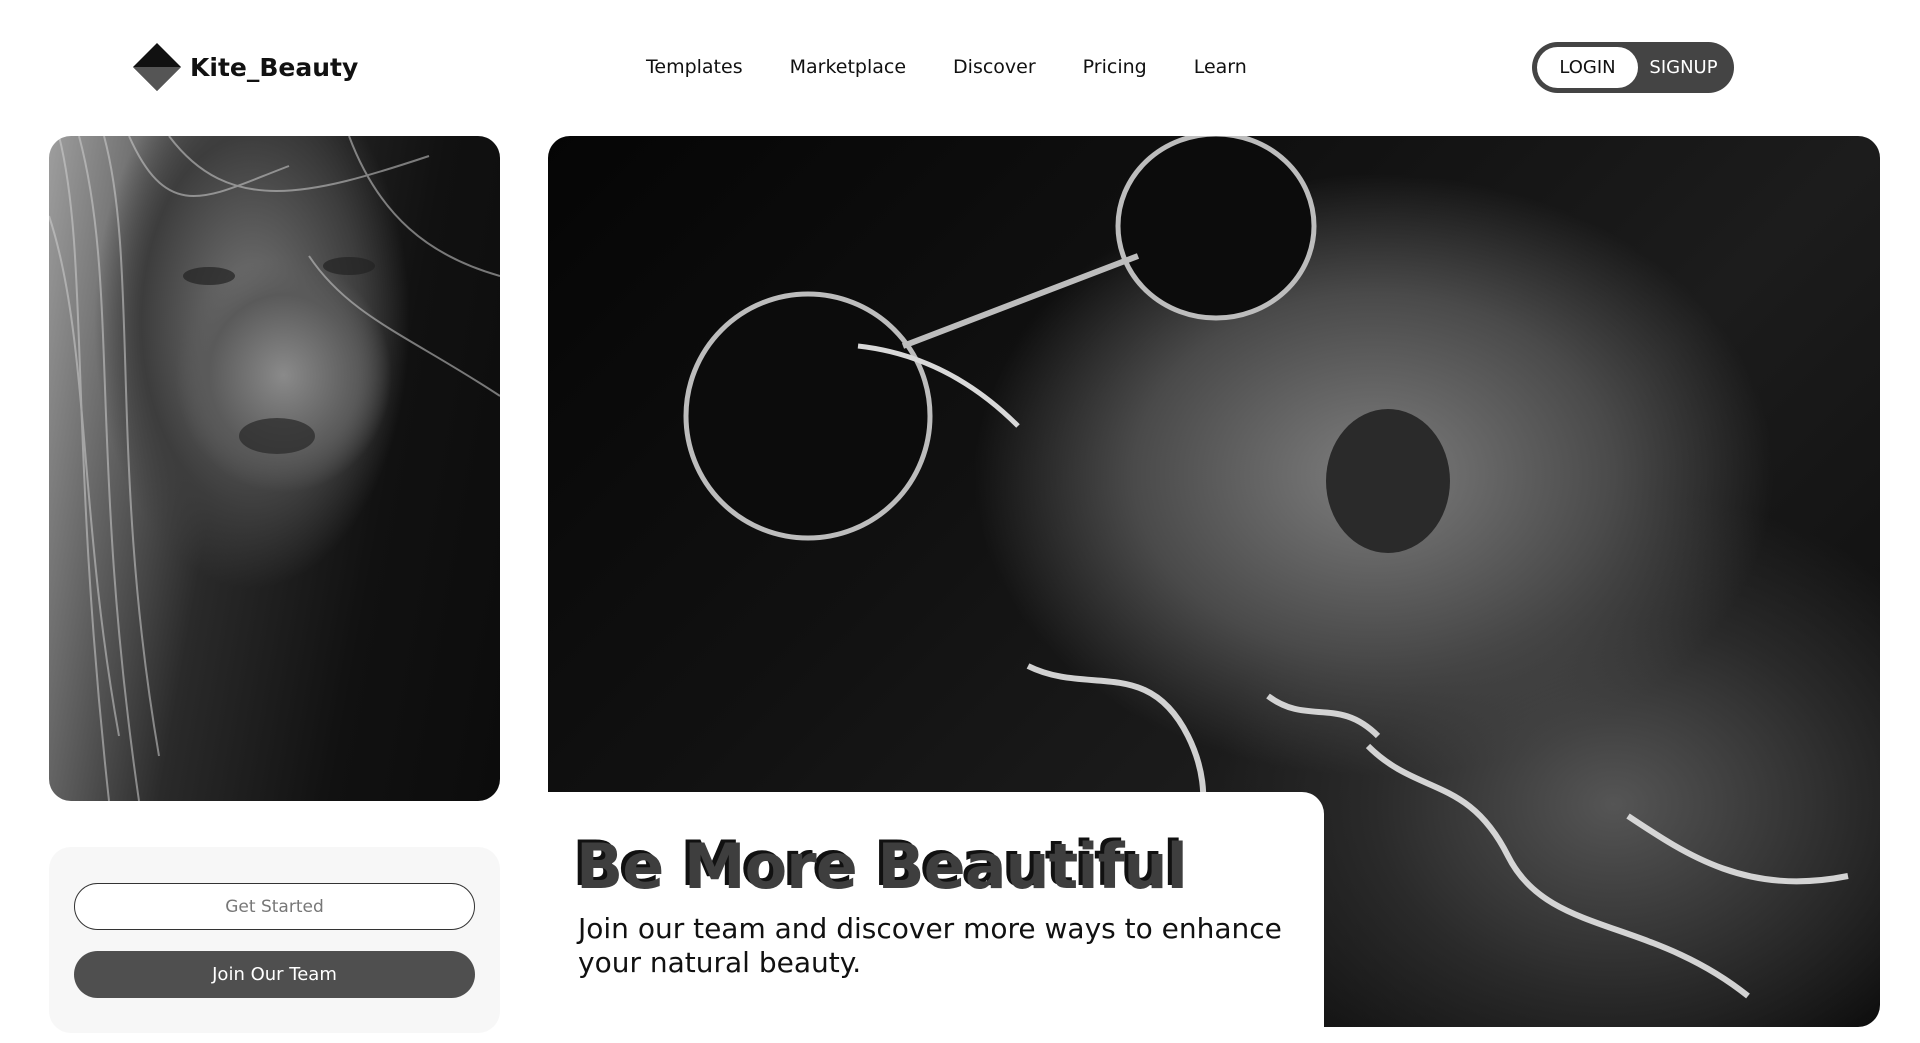 The width and height of the screenshot is (1920, 1043). I want to click on nav-item-marketplace: Marketplace, so click(848, 67).